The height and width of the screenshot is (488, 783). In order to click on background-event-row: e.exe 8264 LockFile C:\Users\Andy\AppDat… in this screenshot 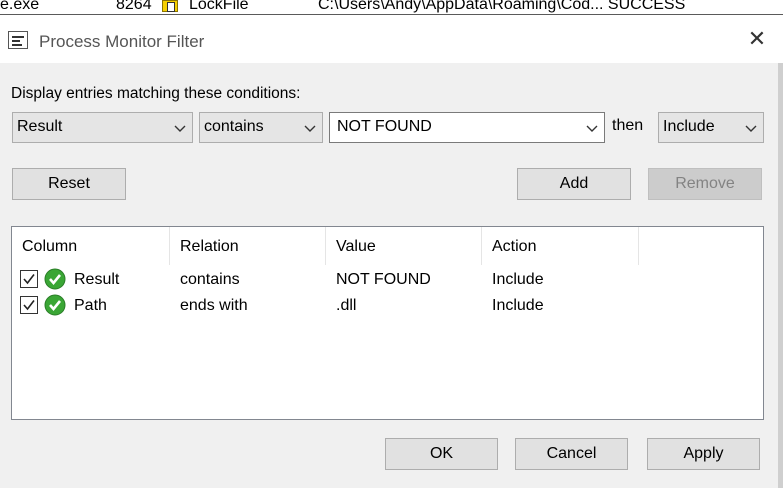, I will do `click(391, 7)`.